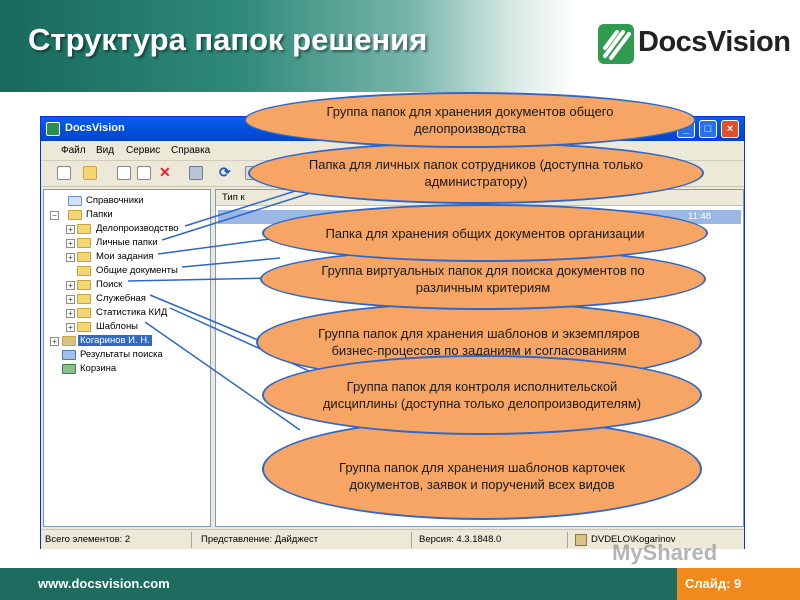 Image resolution: width=800 pixels, height=600 pixels. I want to click on tree-item-label: Личные папки, so click(127, 242).